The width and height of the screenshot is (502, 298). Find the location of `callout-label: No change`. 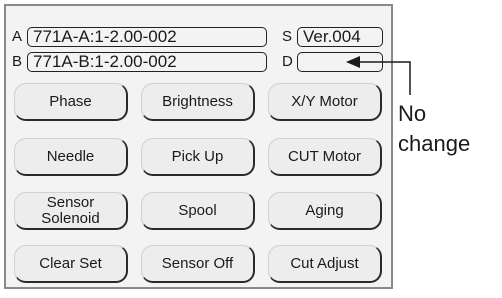

callout-label: No change is located at coordinates (434, 128).